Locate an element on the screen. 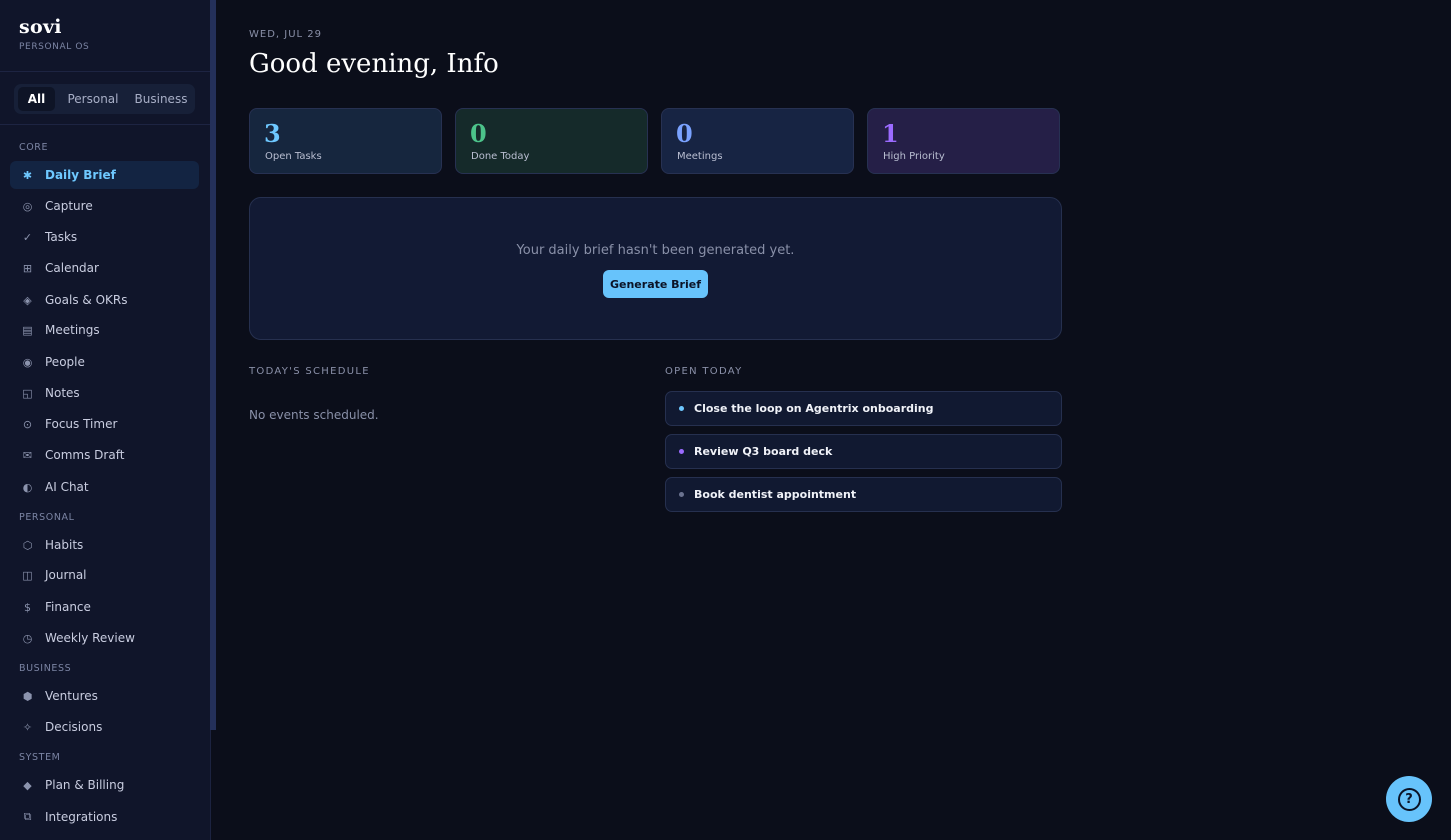 The image size is (1451, 840). scope-tab-all: All is located at coordinates (36, 99).